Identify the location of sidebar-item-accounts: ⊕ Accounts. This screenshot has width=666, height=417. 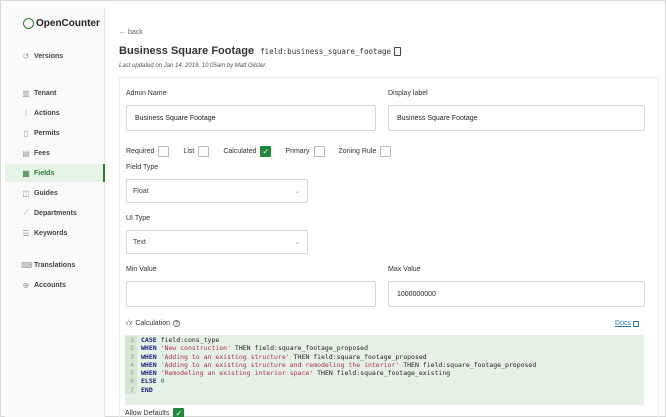
(43, 285).